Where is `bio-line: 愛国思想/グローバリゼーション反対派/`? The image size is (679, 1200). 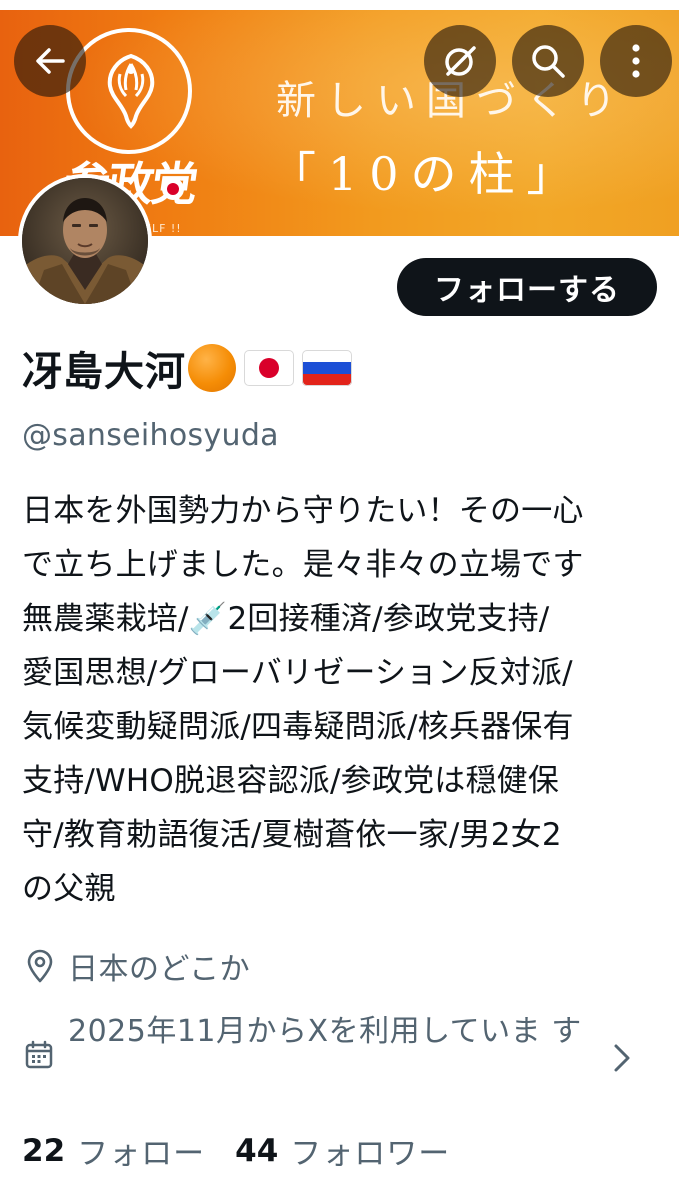 bio-line: 愛国思想/グローバリゼーション反対派/ is located at coordinates (297, 673).